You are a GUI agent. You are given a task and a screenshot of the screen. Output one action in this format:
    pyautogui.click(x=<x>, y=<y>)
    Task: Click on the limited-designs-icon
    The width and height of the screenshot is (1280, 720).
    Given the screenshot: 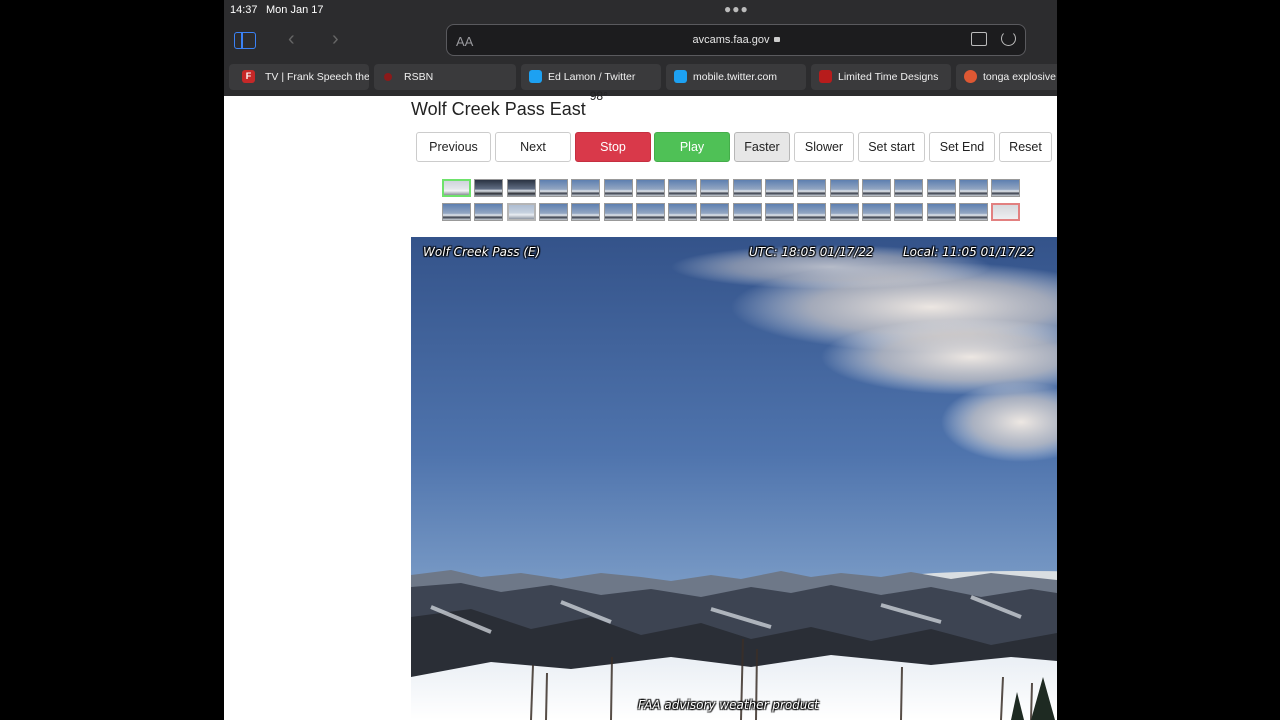 What is the action you would take?
    pyautogui.click(x=825, y=76)
    